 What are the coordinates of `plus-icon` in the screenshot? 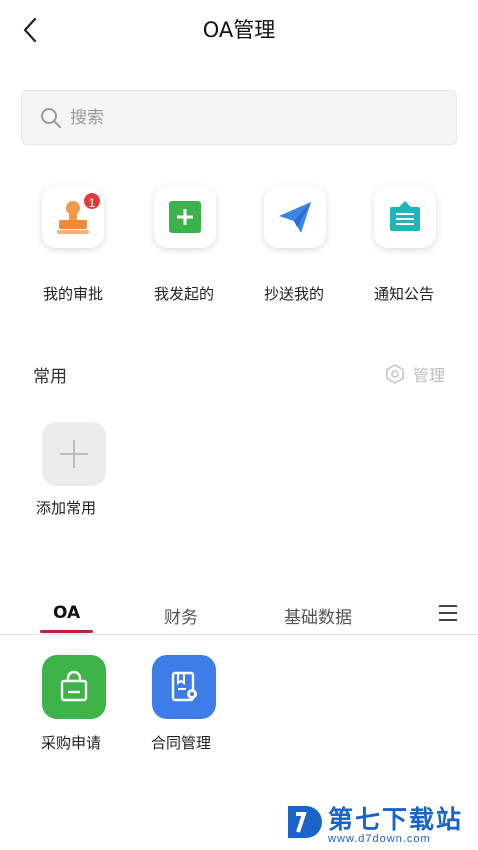 It's located at (74, 454).